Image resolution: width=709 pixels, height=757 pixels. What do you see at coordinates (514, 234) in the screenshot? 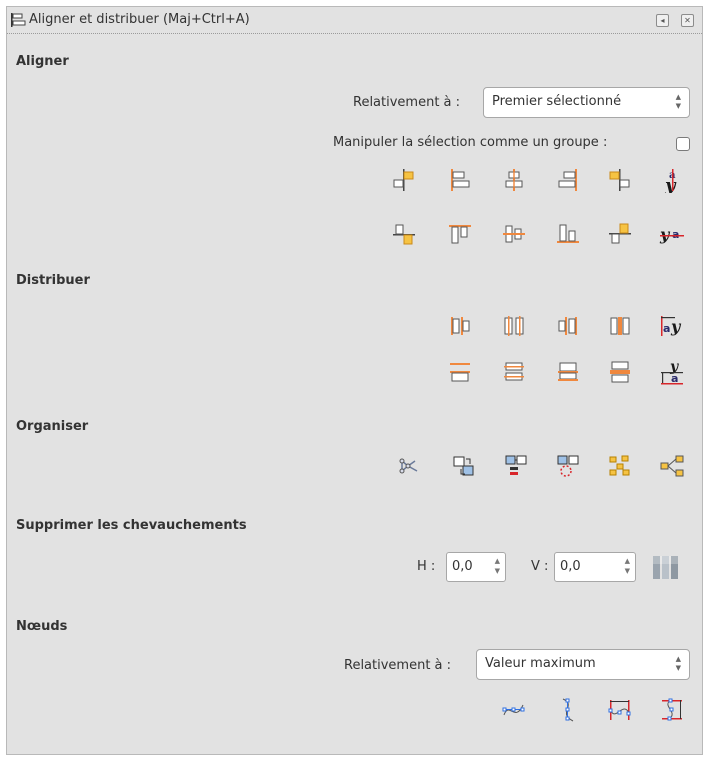
I see `center-on-horizontal-axis-icon` at bounding box center [514, 234].